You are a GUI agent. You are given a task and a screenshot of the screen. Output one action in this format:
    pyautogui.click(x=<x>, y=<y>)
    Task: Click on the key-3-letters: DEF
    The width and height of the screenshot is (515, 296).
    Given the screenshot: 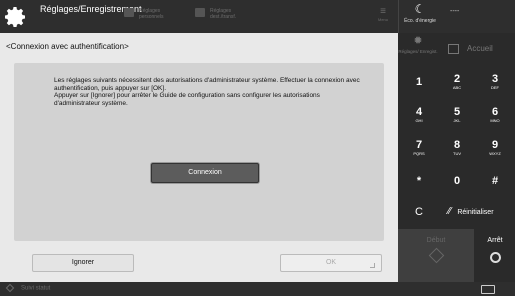 What is the action you would take?
    pyautogui.click(x=495, y=87)
    